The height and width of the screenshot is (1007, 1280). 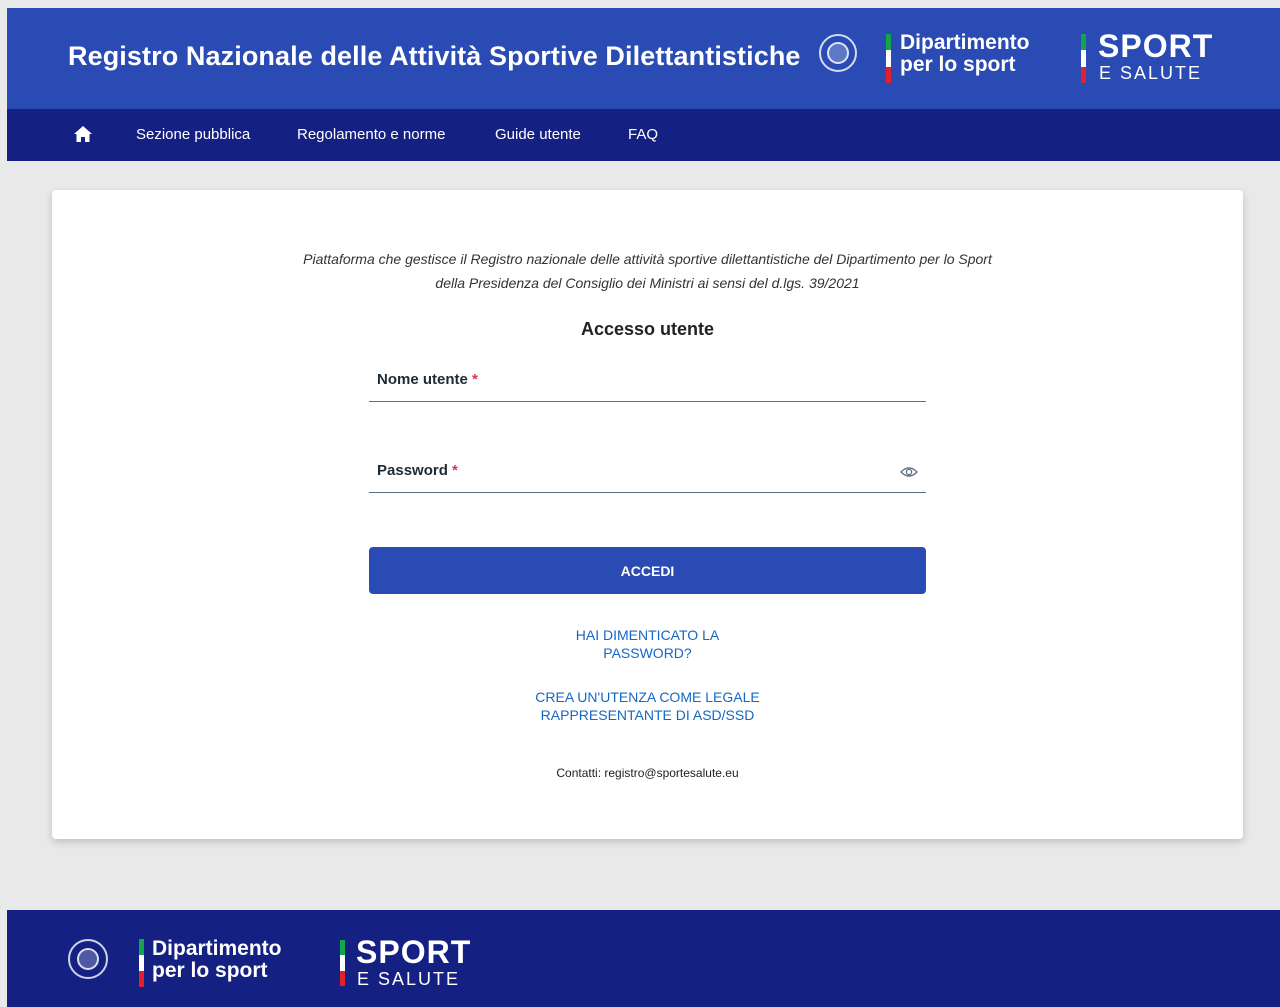 I want to click on create-account-line2: RAPPRESENTANTE DI ASD/SSD, so click(x=647, y=715).